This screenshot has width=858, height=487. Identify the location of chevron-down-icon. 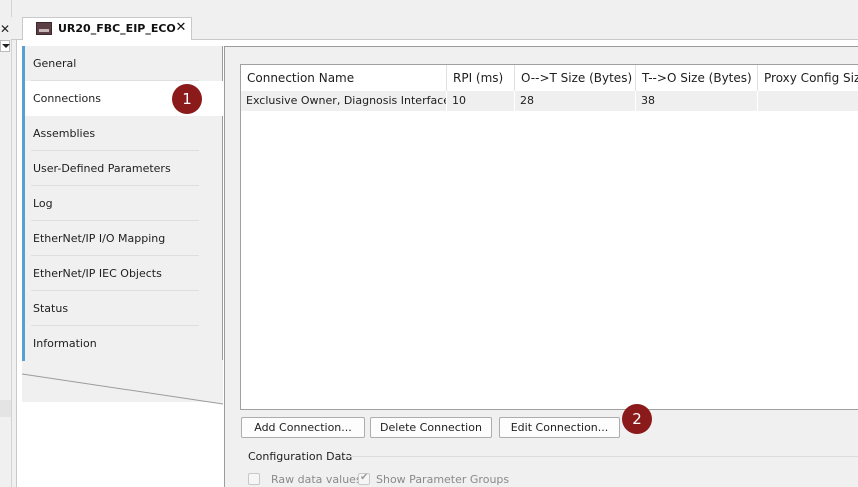
(5, 46).